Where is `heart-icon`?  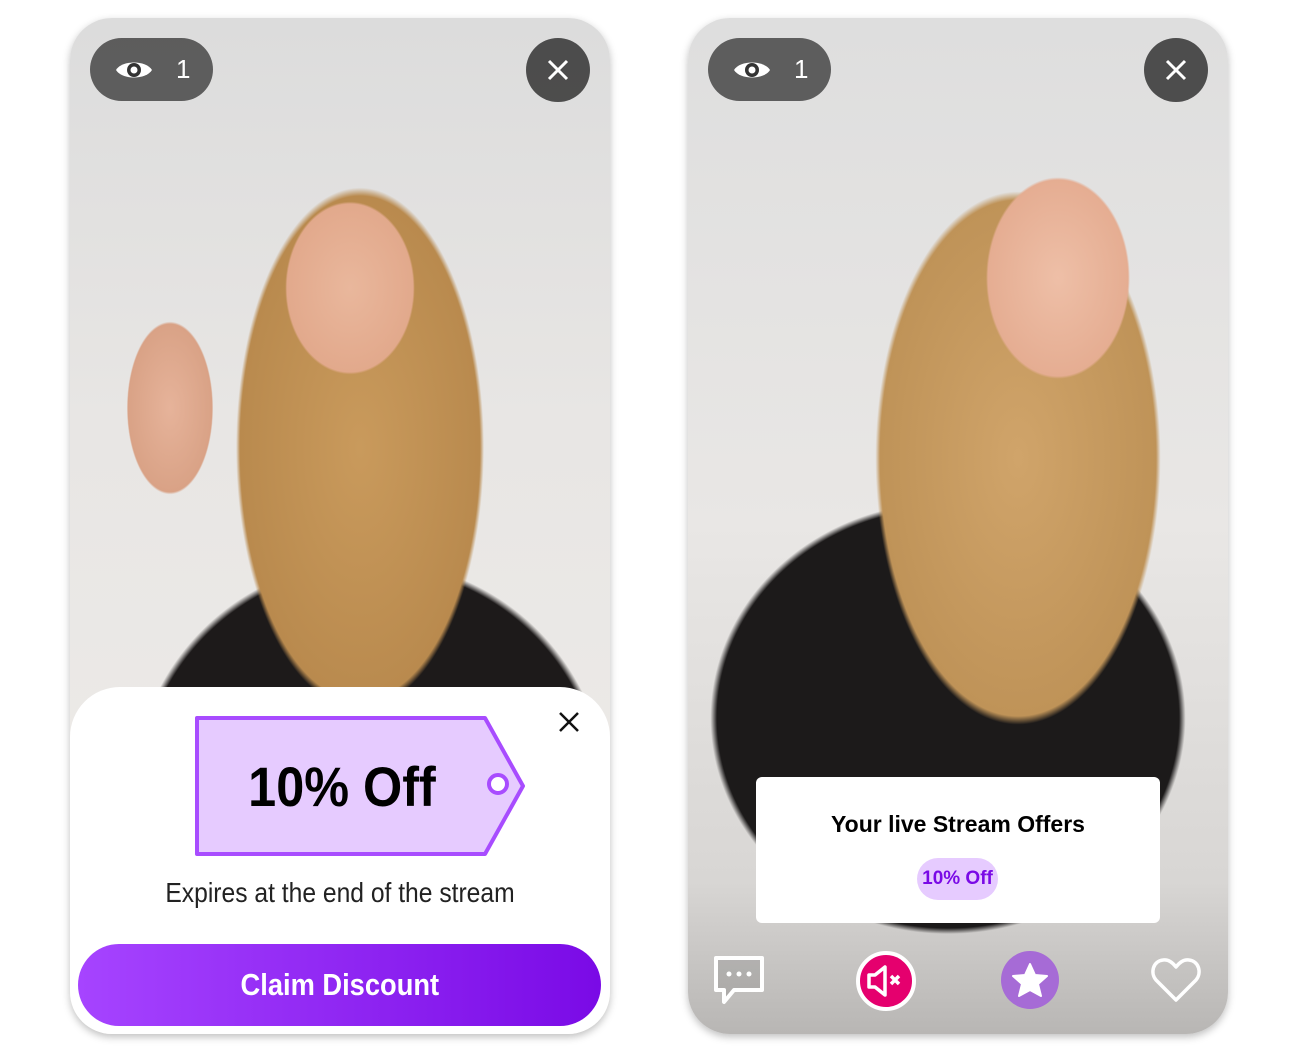 heart-icon is located at coordinates (1176, 980).